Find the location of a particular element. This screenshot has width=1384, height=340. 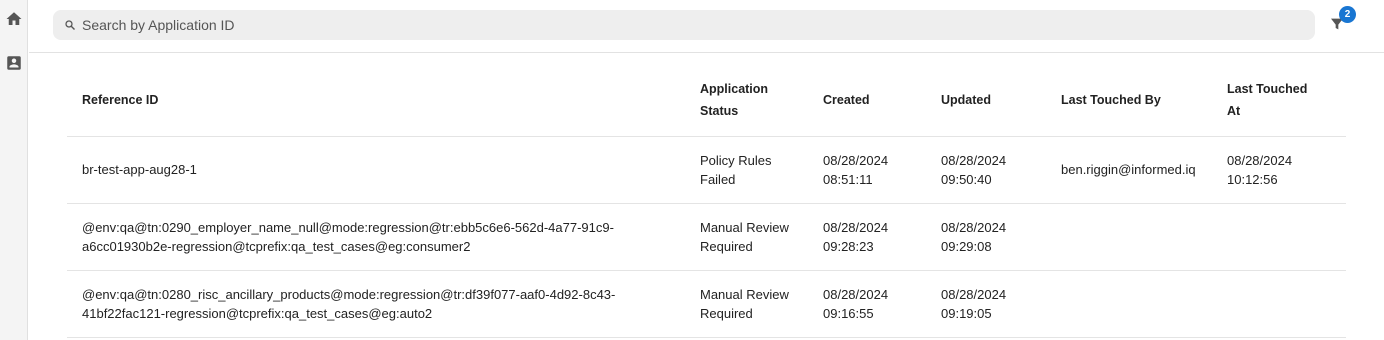

search-icon is located at coordinates (70, 25).